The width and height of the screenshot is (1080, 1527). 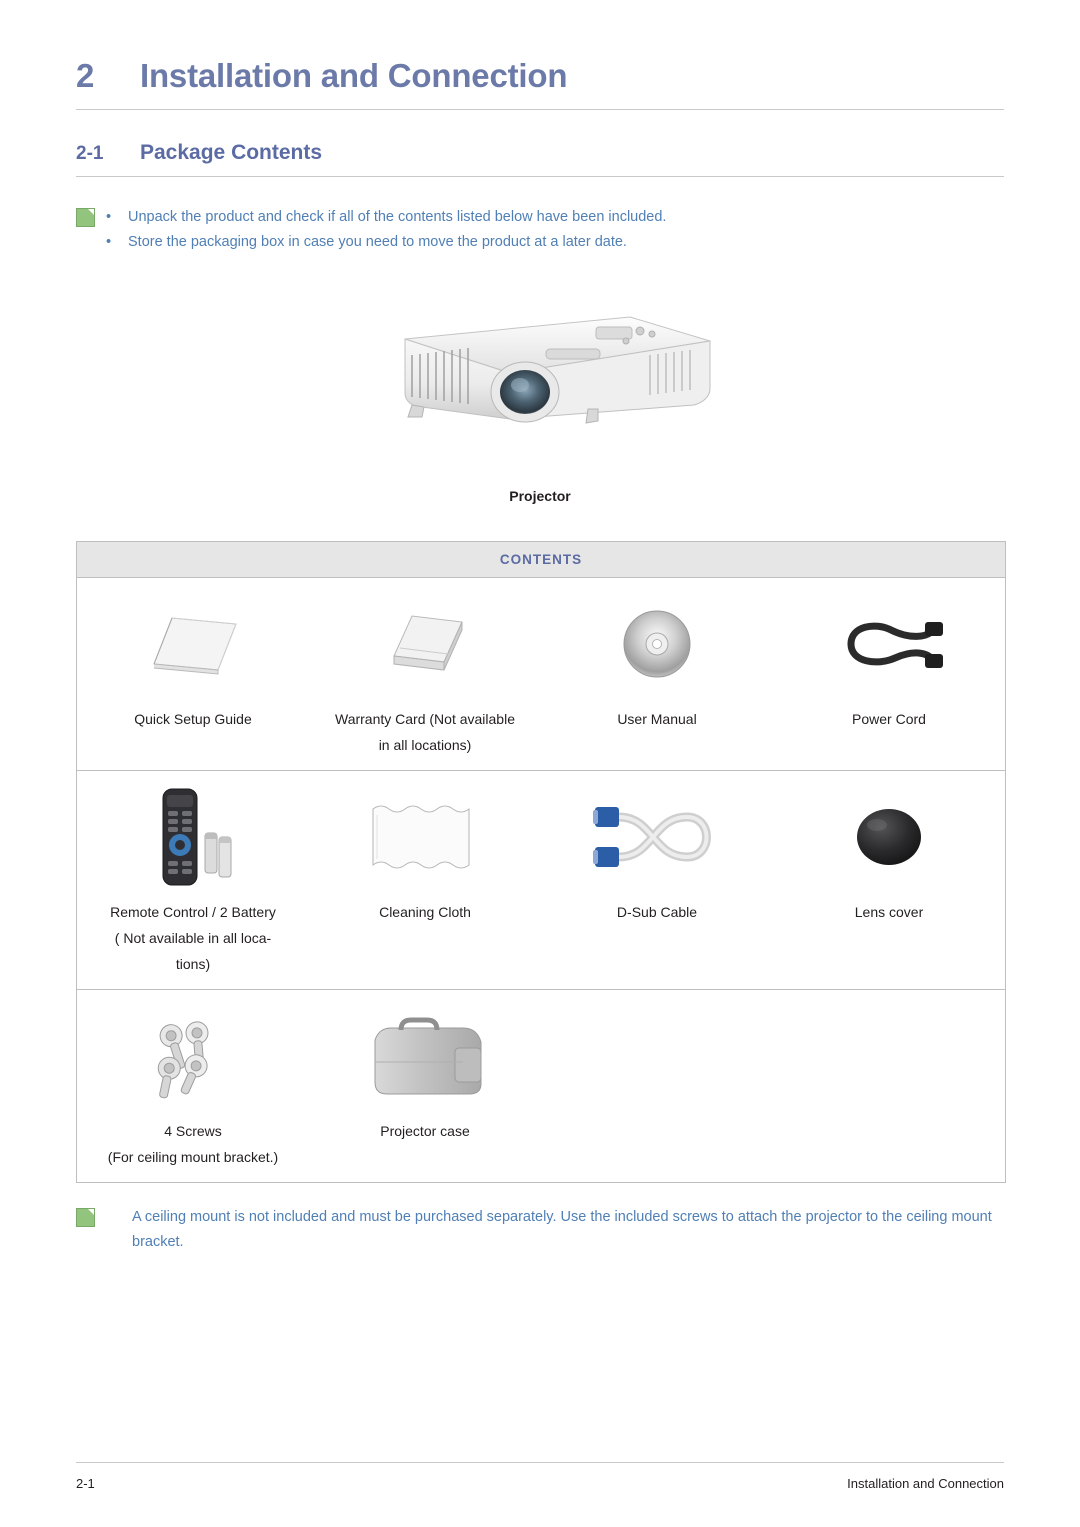 I want to click on screws-icon, so click(x=193, y=1056).